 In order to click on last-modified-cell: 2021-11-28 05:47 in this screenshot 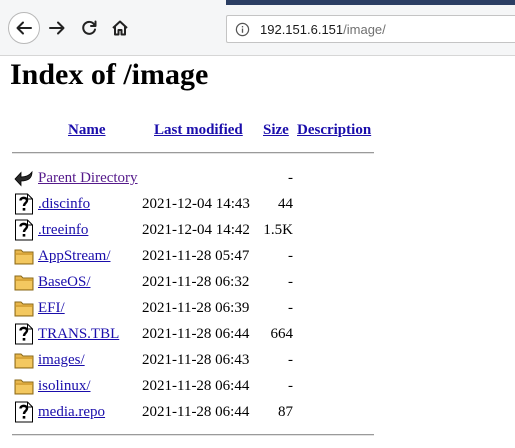, I will do `click(196, 256)`.